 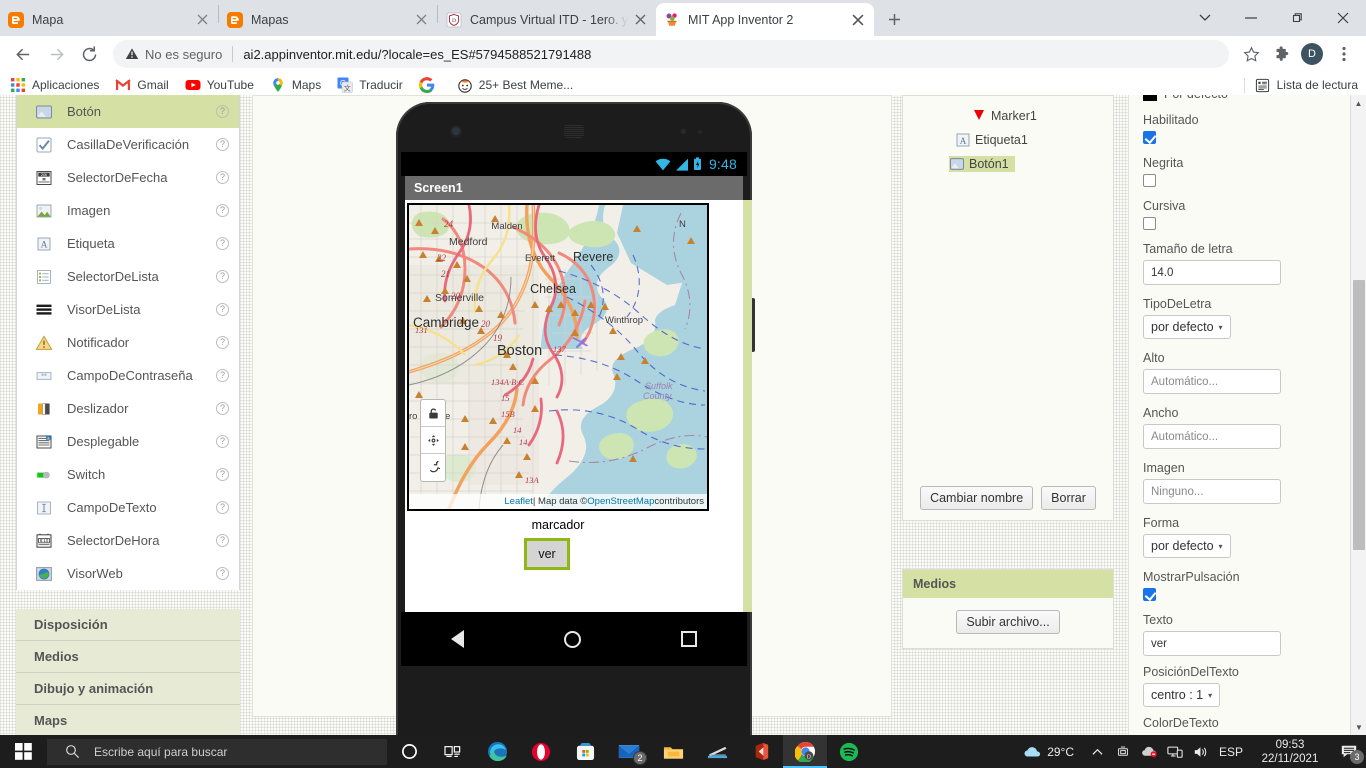 What do you see at coordinates (433, 467) in the screenshot?
I see `reset-rotation-icon` at bounding box center [433, 467].